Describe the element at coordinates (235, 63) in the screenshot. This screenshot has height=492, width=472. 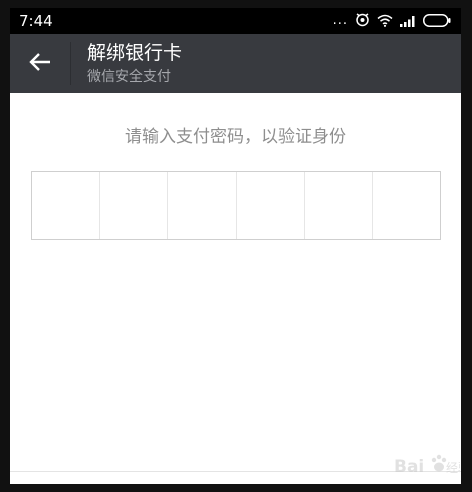
I see `app-bar: 解绑银行卡 微信安全支付` at that location.